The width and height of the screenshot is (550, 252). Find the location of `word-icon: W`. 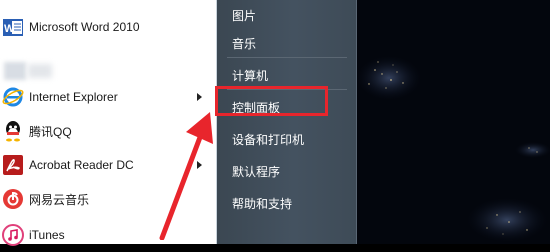

word-icon: W is located at coordinates (13, 27).